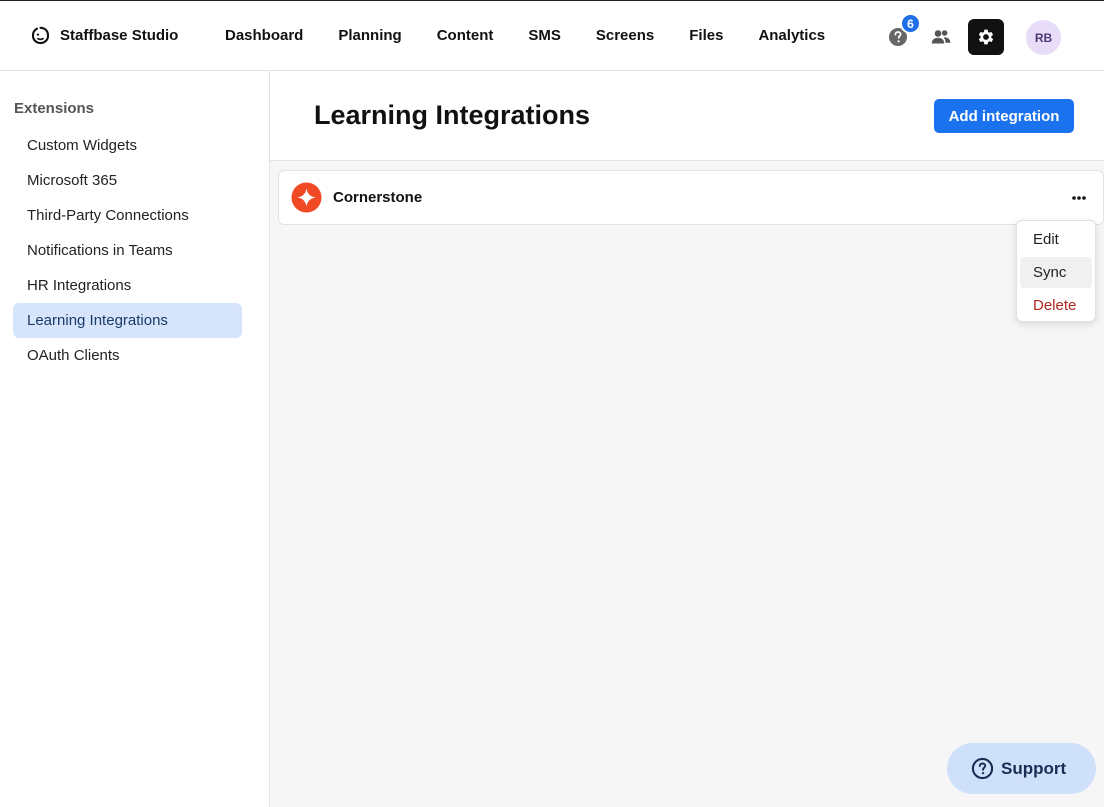 The image size is (1104, 807). I want to click on integration-card: Cornerstone, so click(691, 197).